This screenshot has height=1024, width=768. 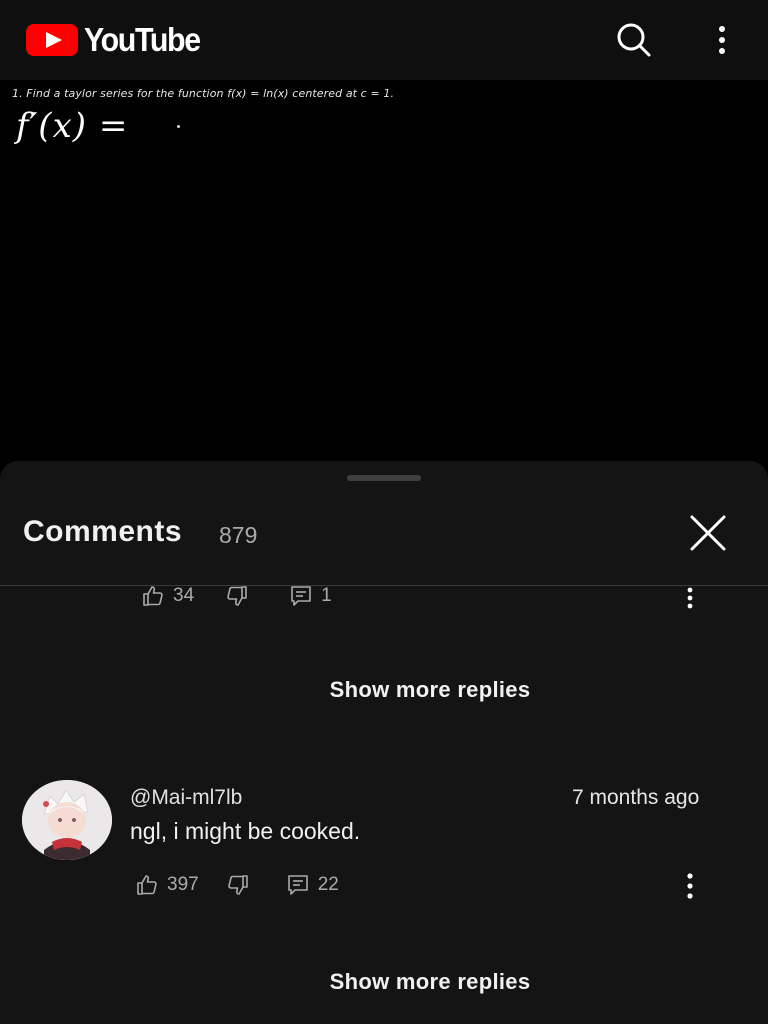 What do you see at coordinates (328, 884) in the screenshot?
I see `reply-count: 22` at bounding box center [328, 884].